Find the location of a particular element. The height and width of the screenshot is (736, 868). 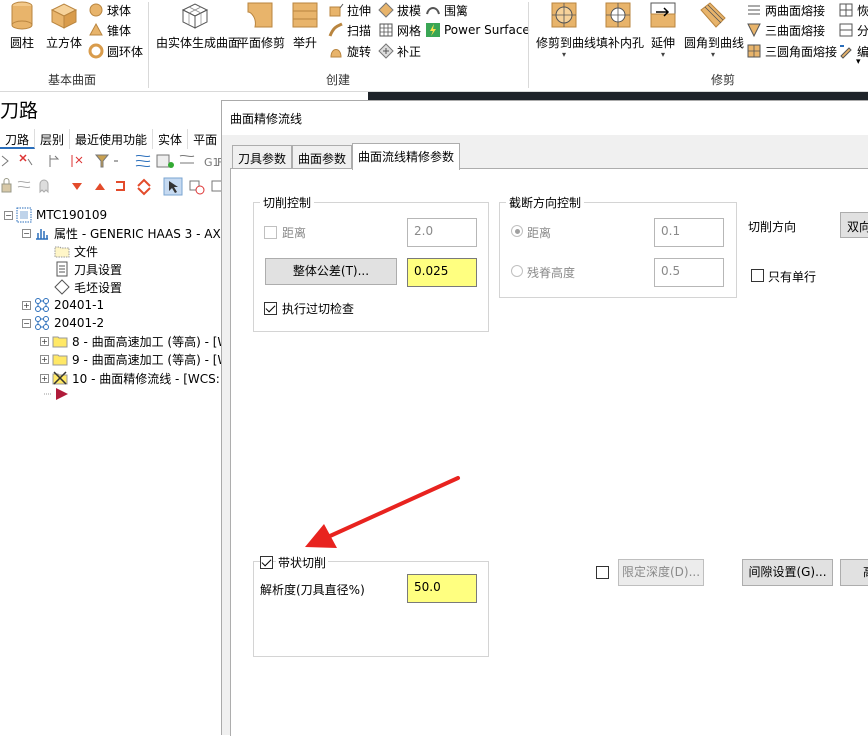

lift-button: 举升 is located at coordinates (305, 25).